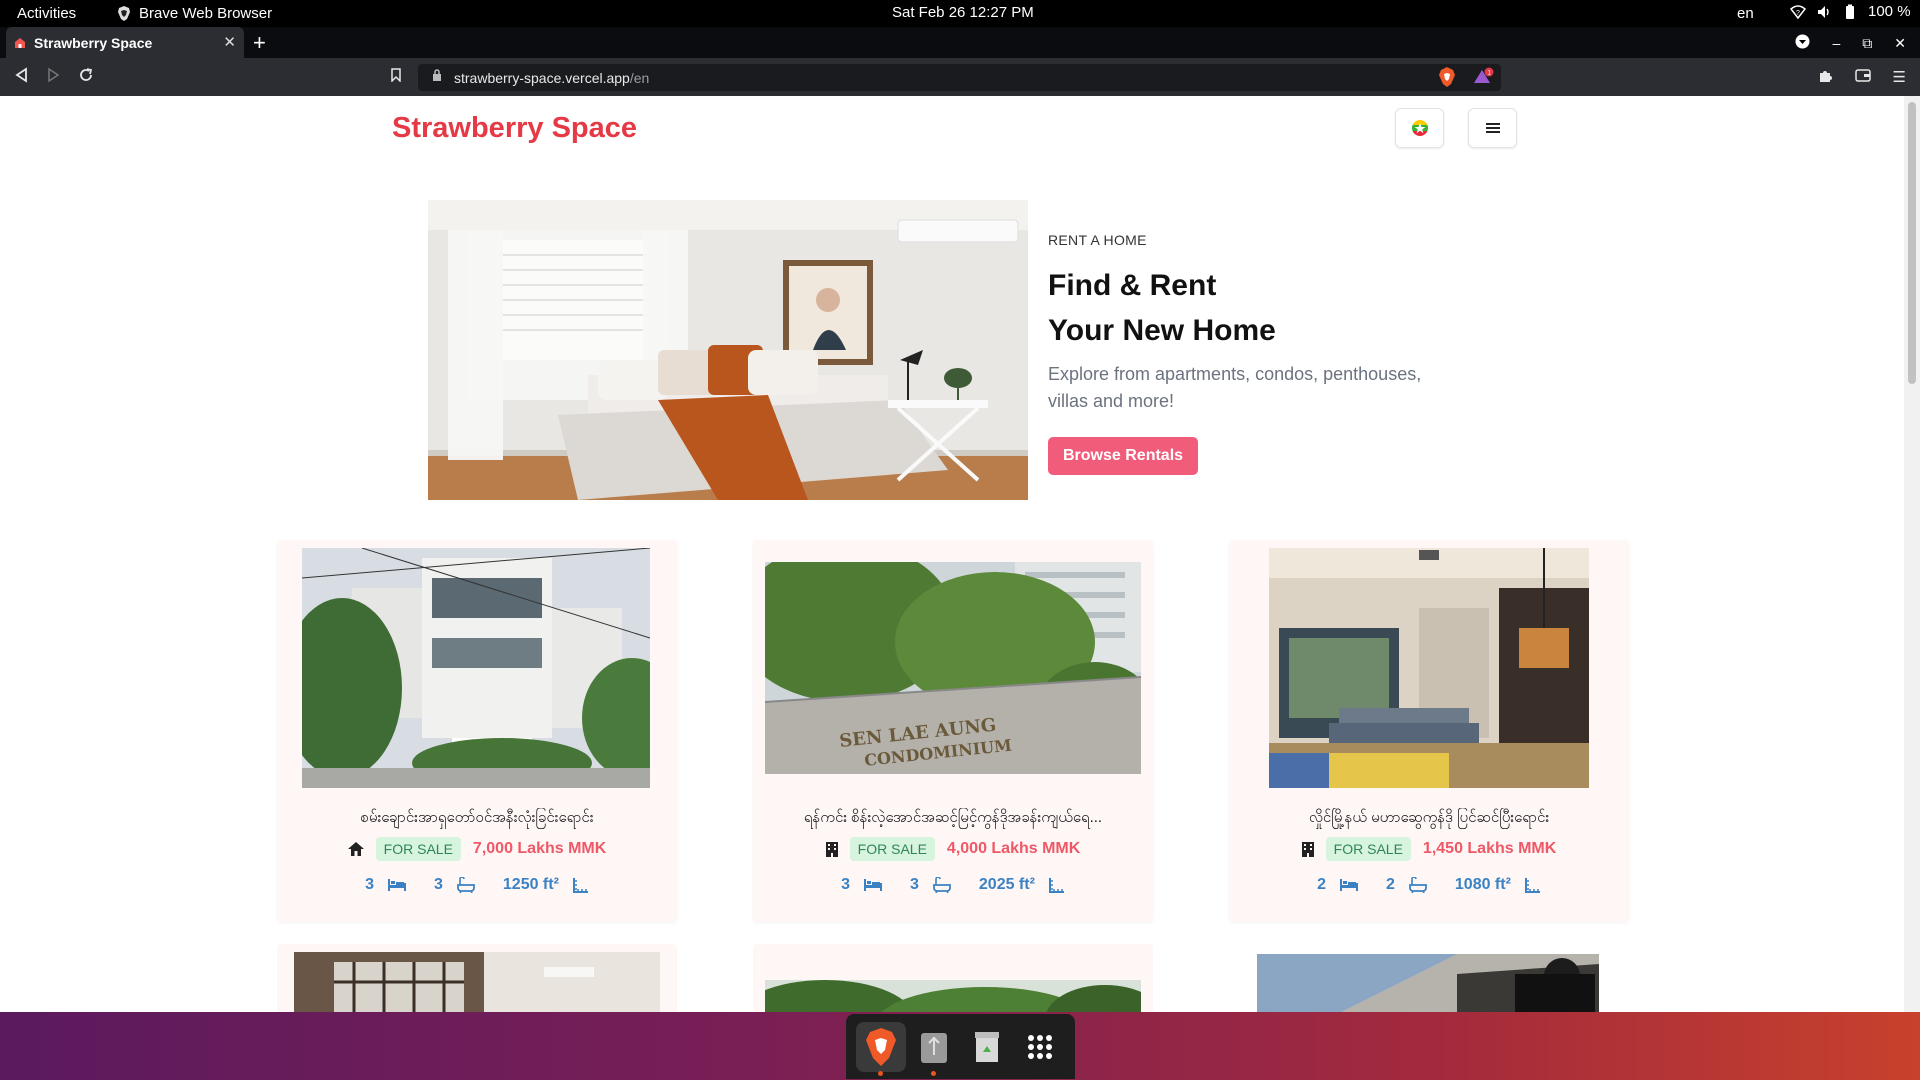  Describe the element at coordinates (1825, 77) in the screenshot. I see `extensions-icon` at that location.